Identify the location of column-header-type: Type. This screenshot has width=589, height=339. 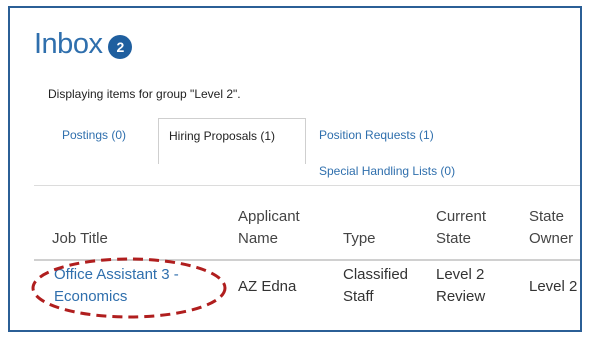
(359, 238).